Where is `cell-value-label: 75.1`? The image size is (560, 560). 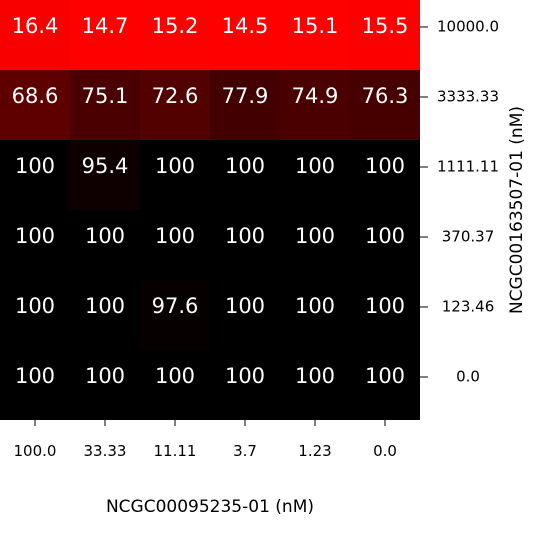
cell-value-label: 75.1 is located at coordinates (105, 96).